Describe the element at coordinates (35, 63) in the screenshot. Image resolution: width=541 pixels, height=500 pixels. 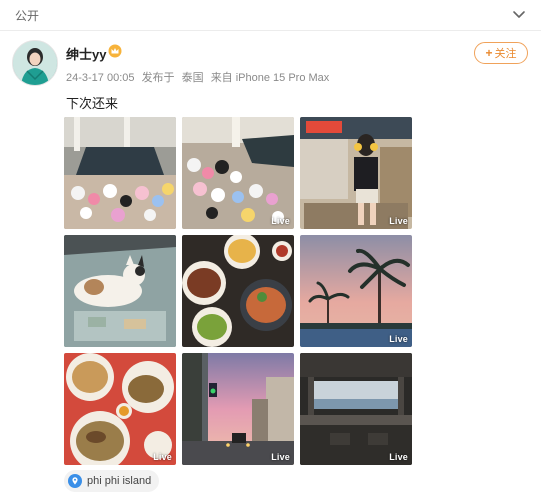
I see `avatar` at that location.